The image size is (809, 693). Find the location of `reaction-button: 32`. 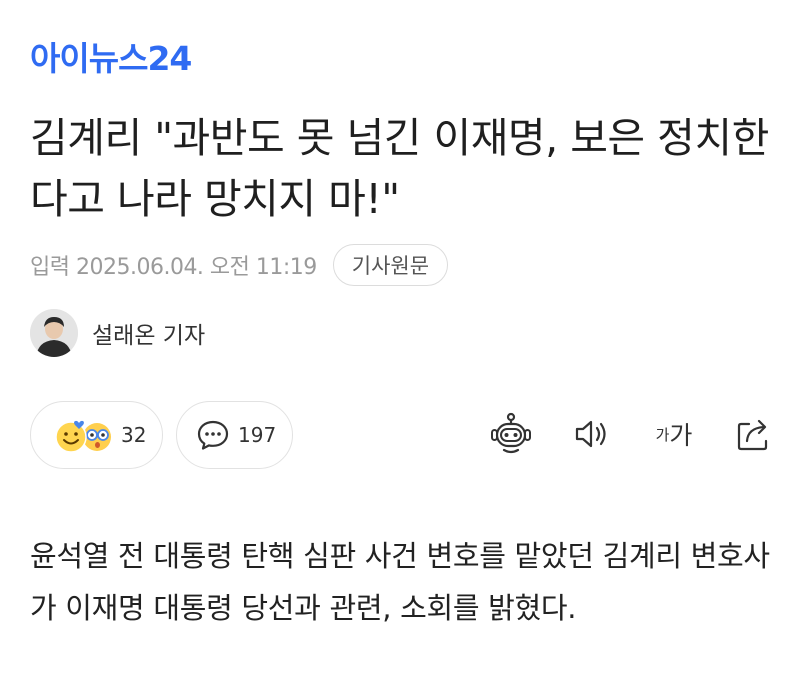

reaction-button: 32 is located at coordinates (96, 435).